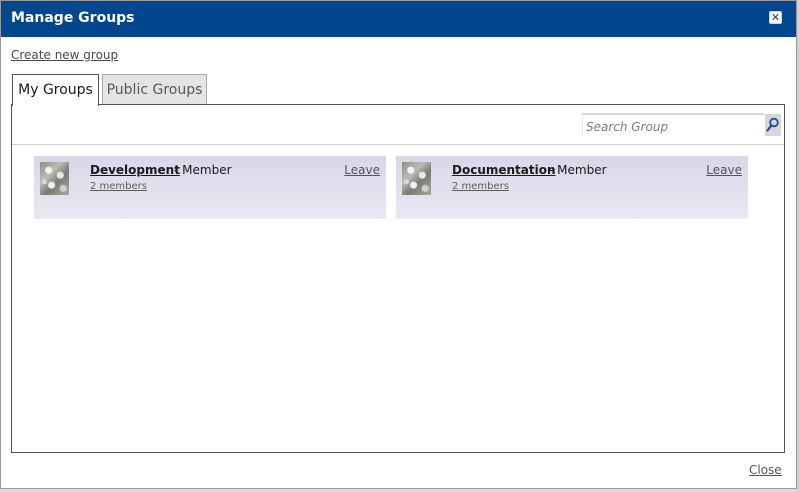 This screenshot has width=799, height=492. Describe the element at coordinates (398, 125) in the screenshot. I see `search-row` at that location.